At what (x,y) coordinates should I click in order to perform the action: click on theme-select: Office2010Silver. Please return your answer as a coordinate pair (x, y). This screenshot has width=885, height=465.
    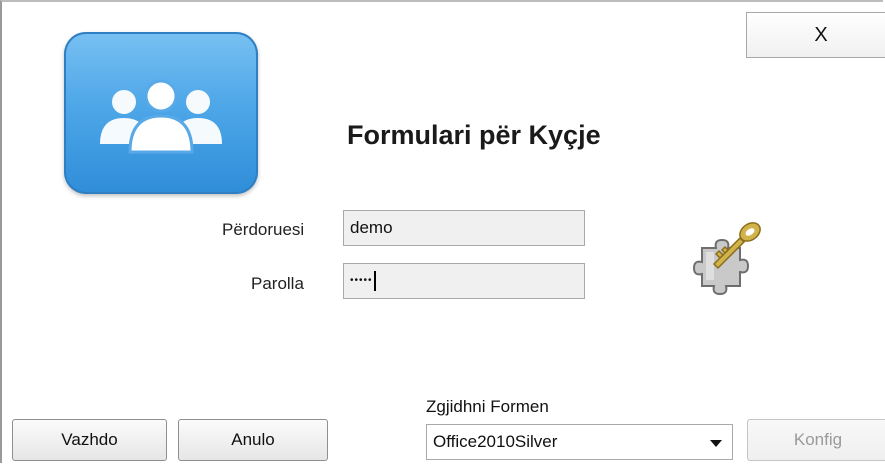
    Looking at the image, I should click on (579, 442).